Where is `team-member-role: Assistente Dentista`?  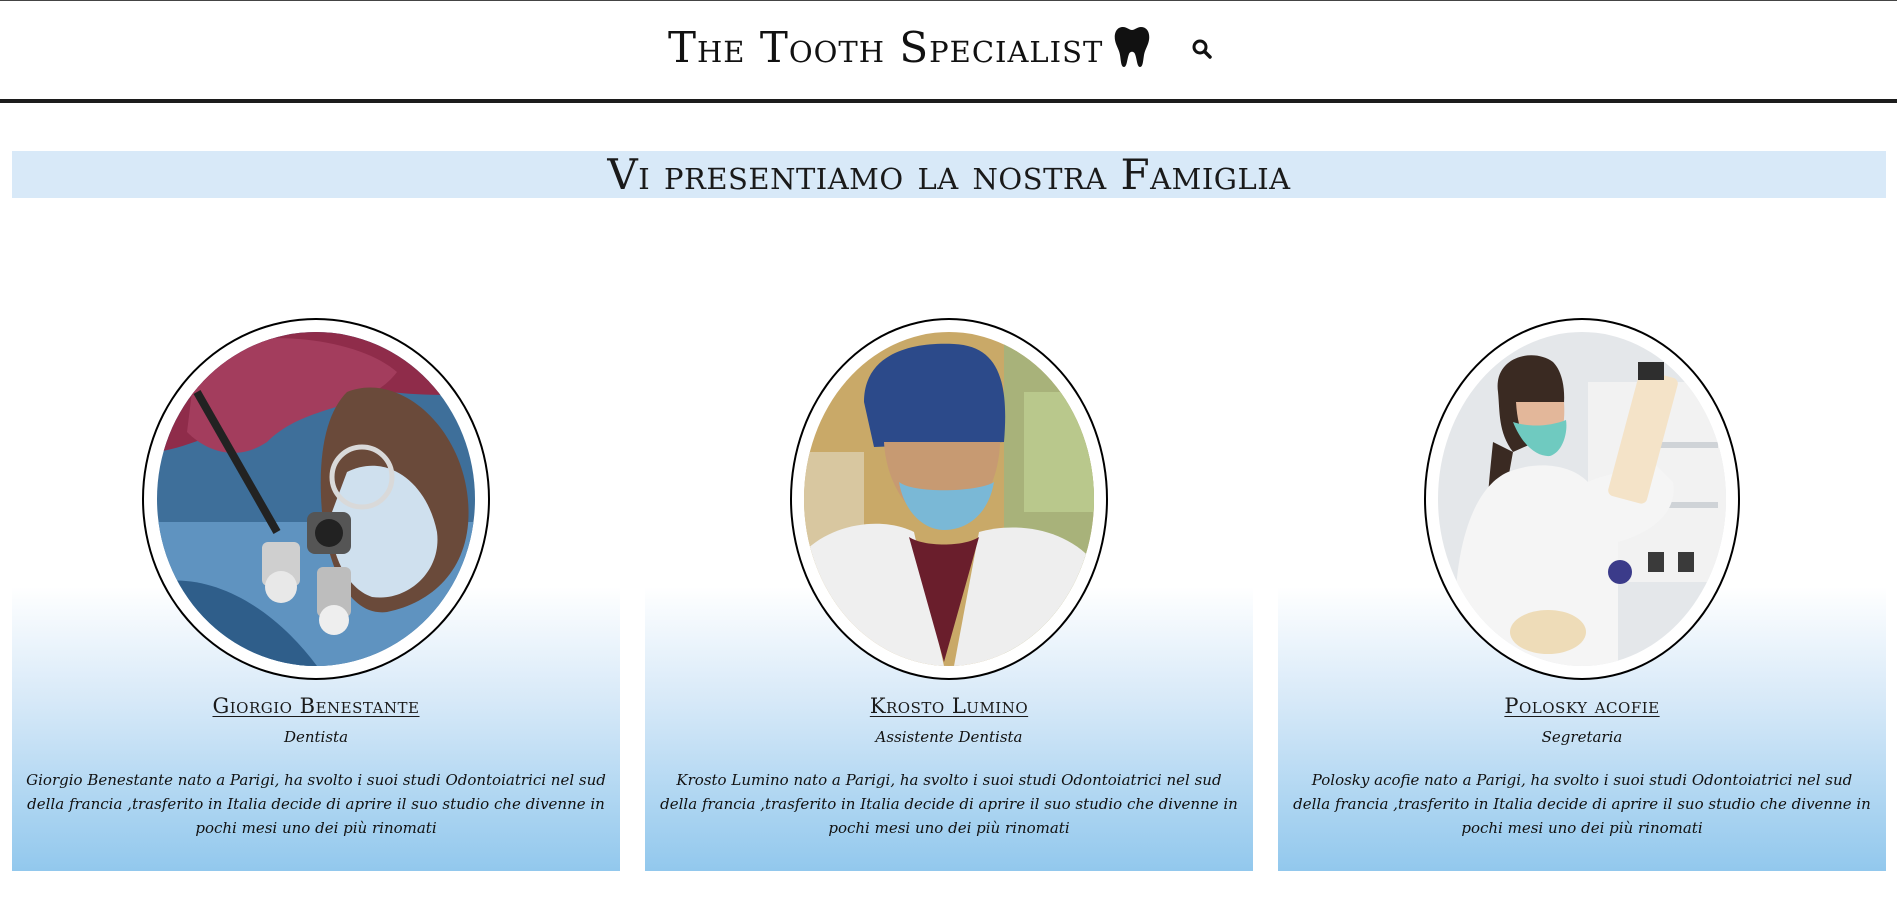 team-member-role: Assistente Dentista is located at coordinates (949, 737).